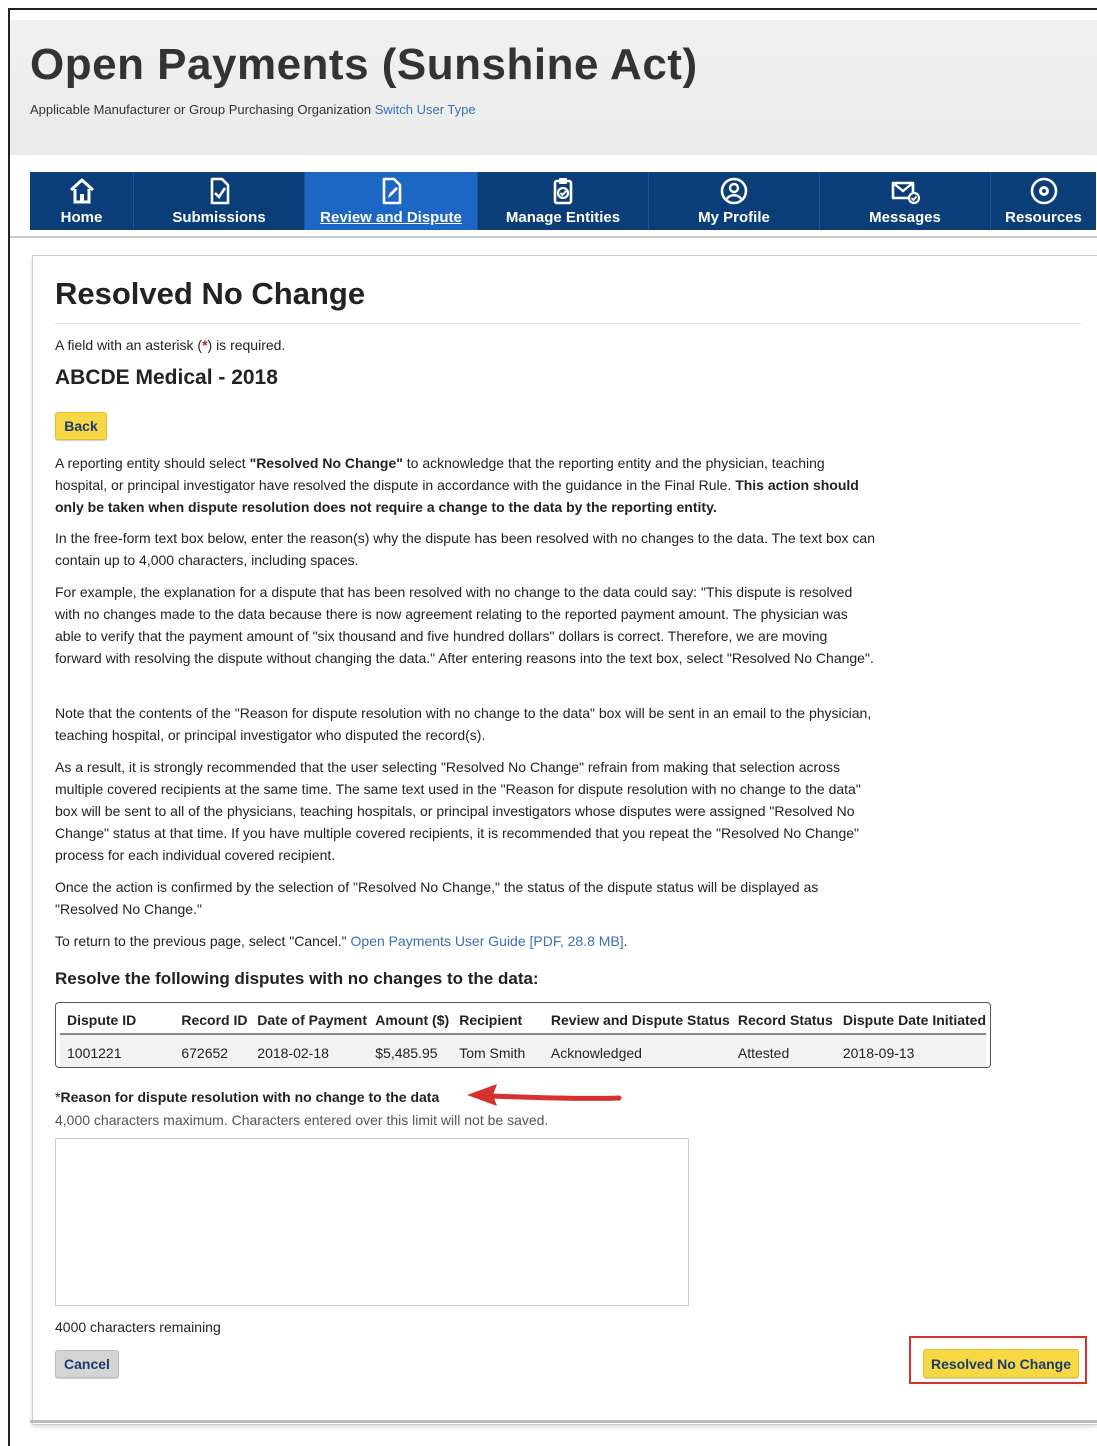 This screenshot has width=1097, height=1446. What do you see at coordinates (372, 1222) in the screenshot?
I see `reason-textarea` at bounding box center [372, 1222].